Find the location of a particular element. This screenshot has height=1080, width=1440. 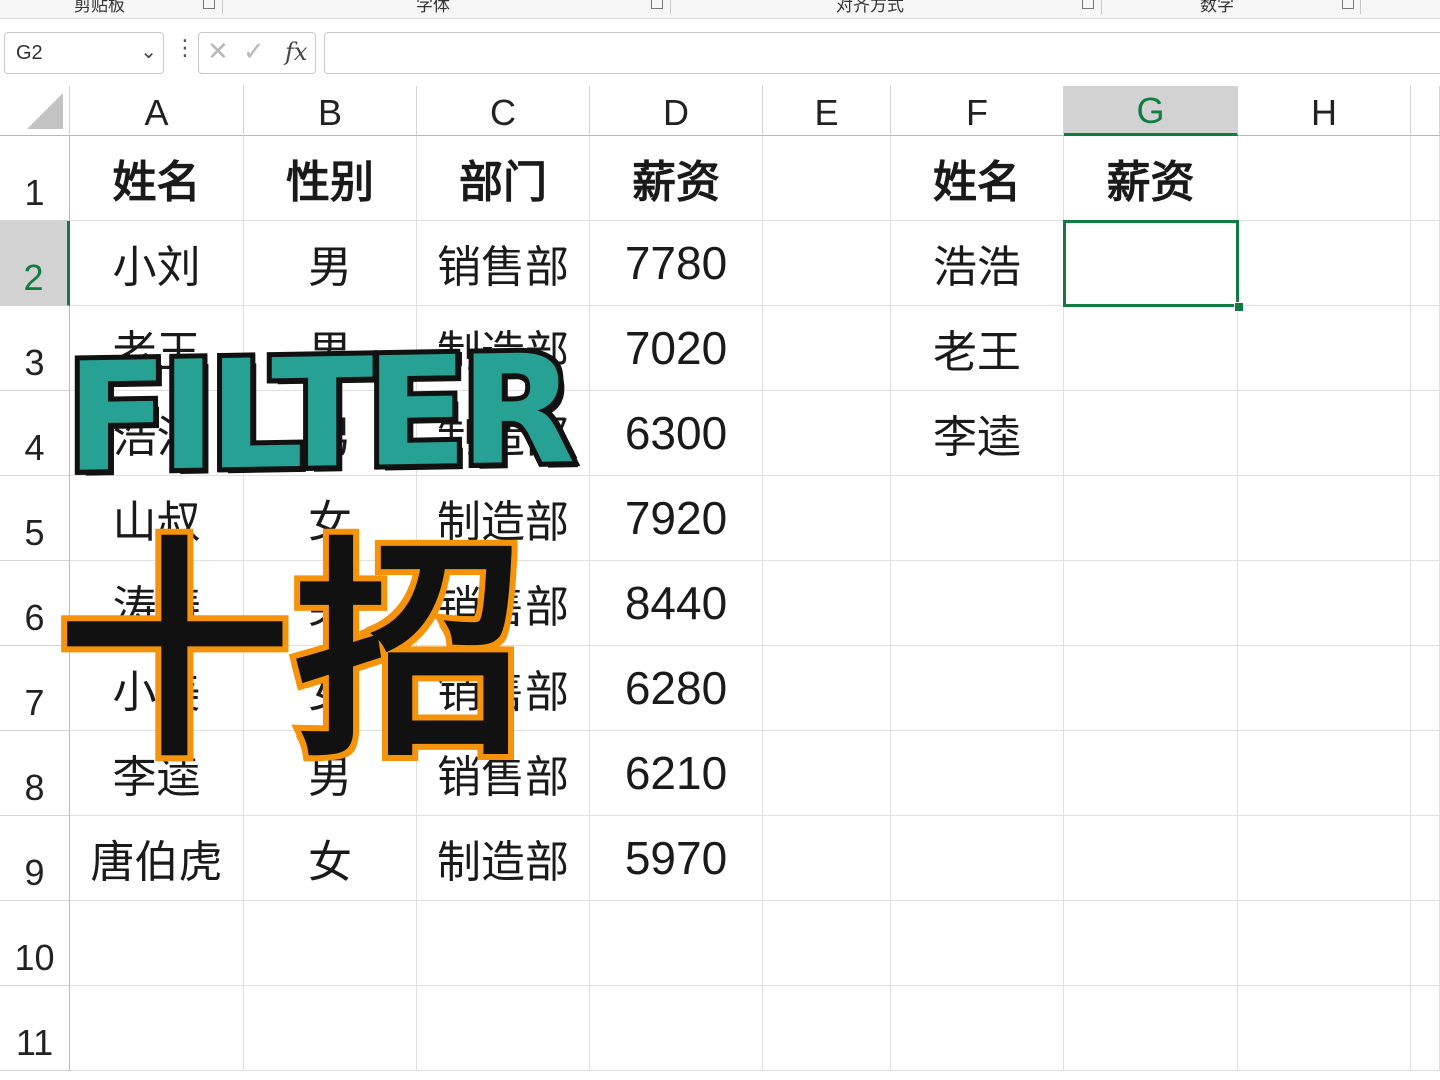

cell-c11 is located at coordinates (503, 1028).